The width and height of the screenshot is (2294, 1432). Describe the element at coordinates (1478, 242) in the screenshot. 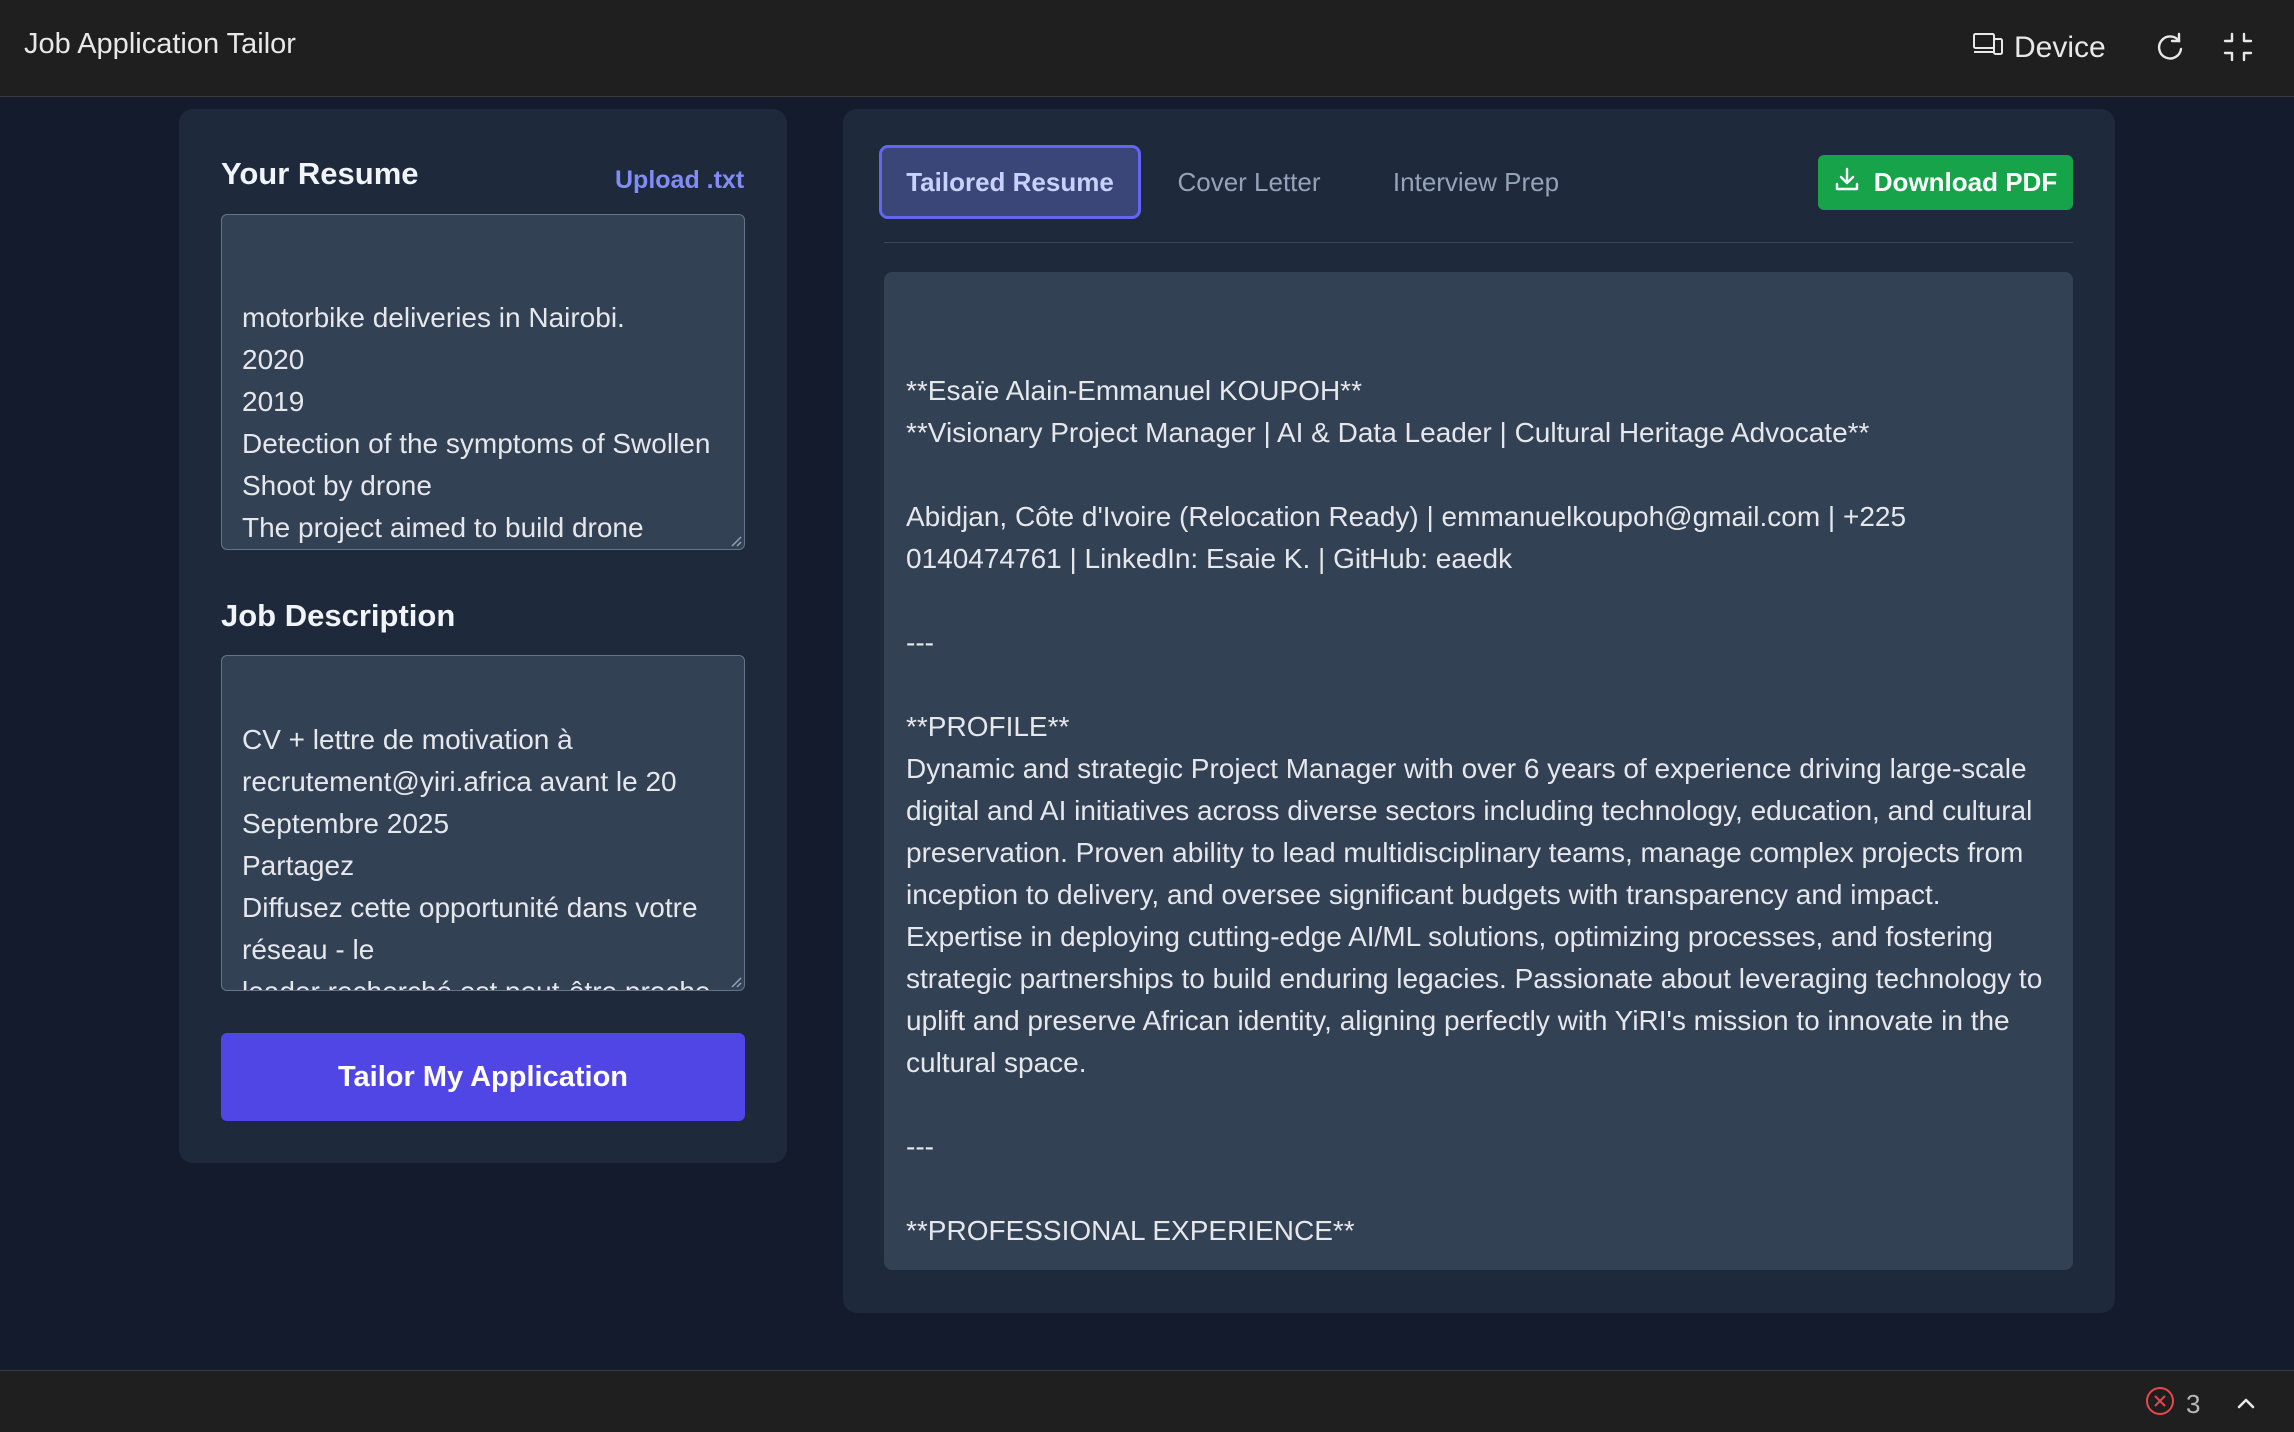

I see `tab-divider` at that location.